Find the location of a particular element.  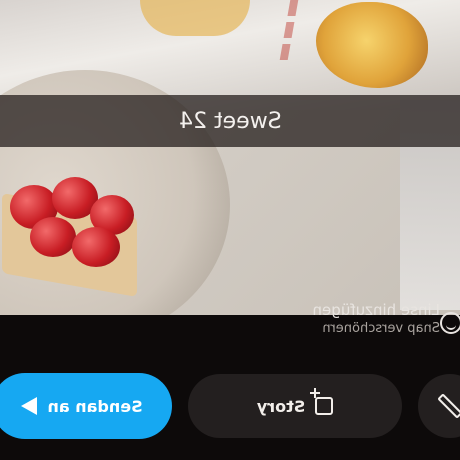

lens-hint: Linse hinzufügen Snap verschönern is located at coordinates (355, 325).